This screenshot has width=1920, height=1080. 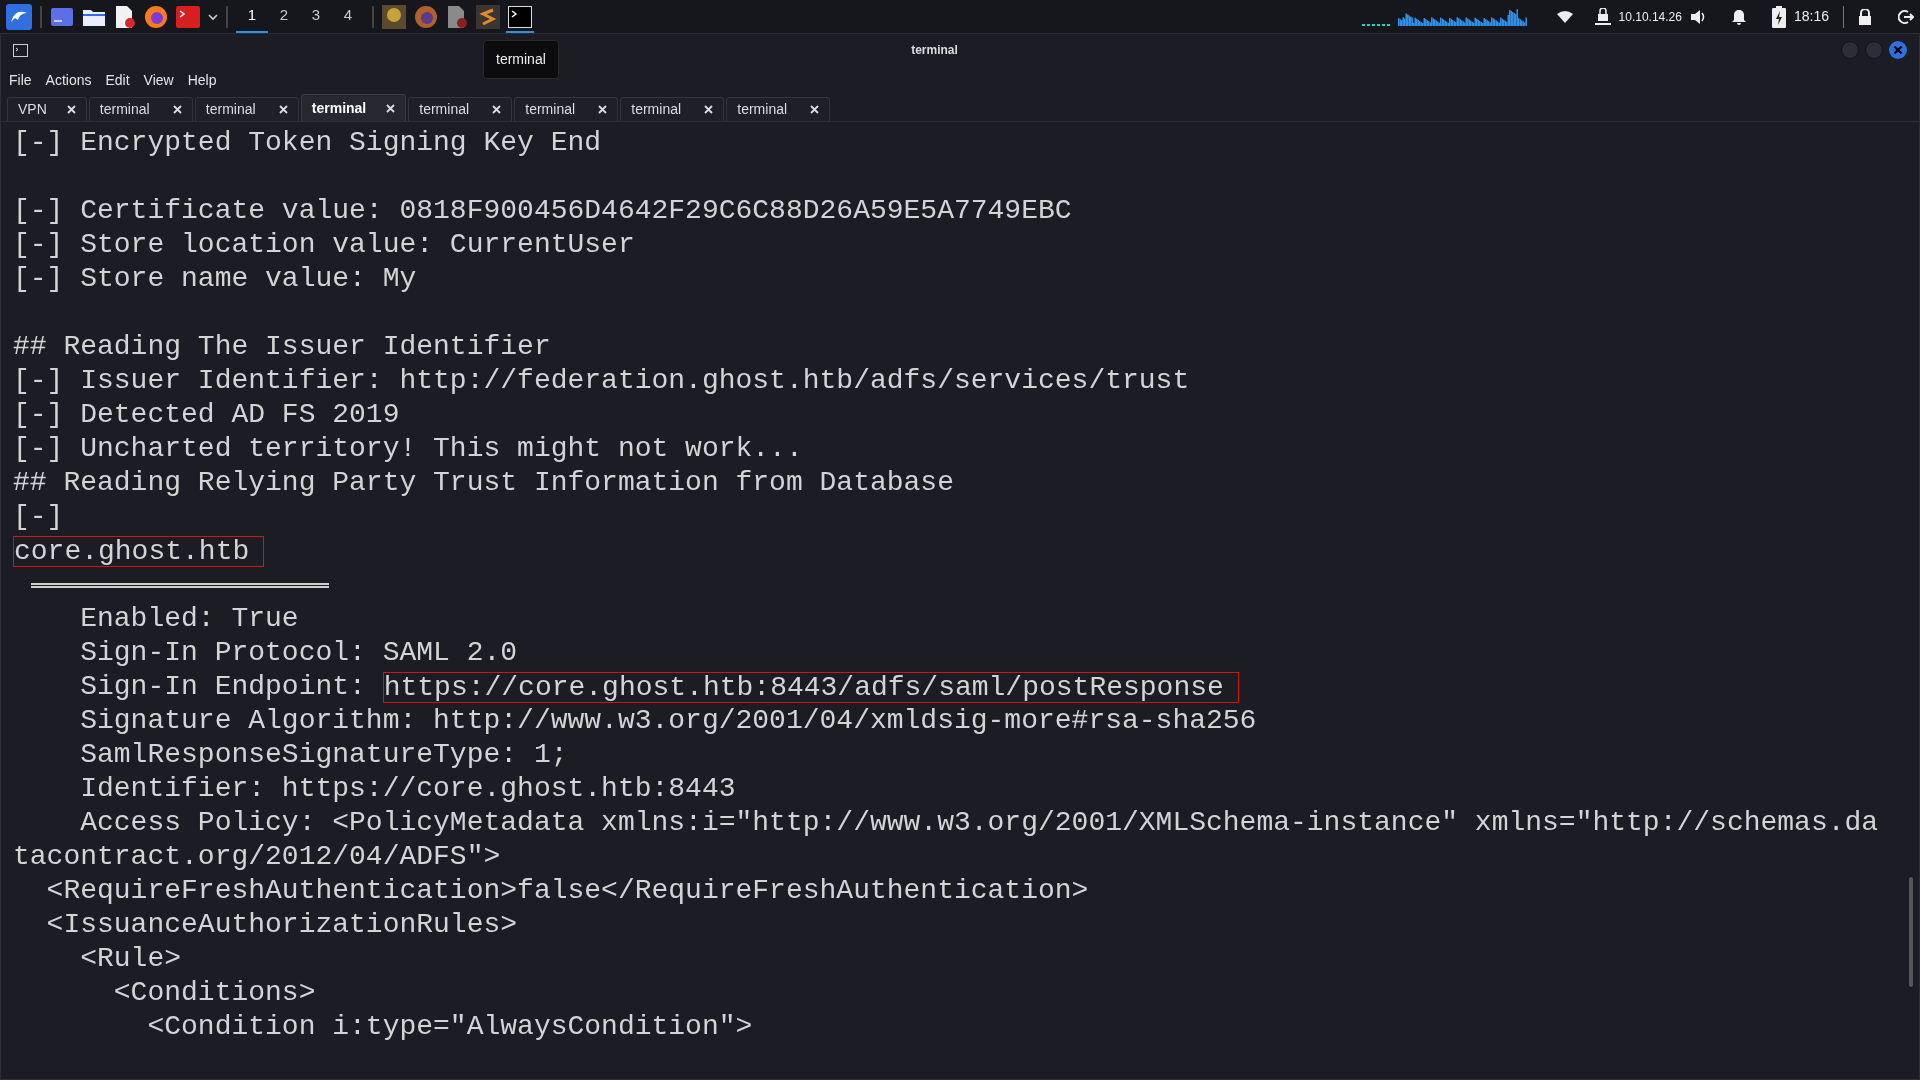 I want to click on terminal-line: [-] Store location value: CurrentUser, so click(x=324, y=245).